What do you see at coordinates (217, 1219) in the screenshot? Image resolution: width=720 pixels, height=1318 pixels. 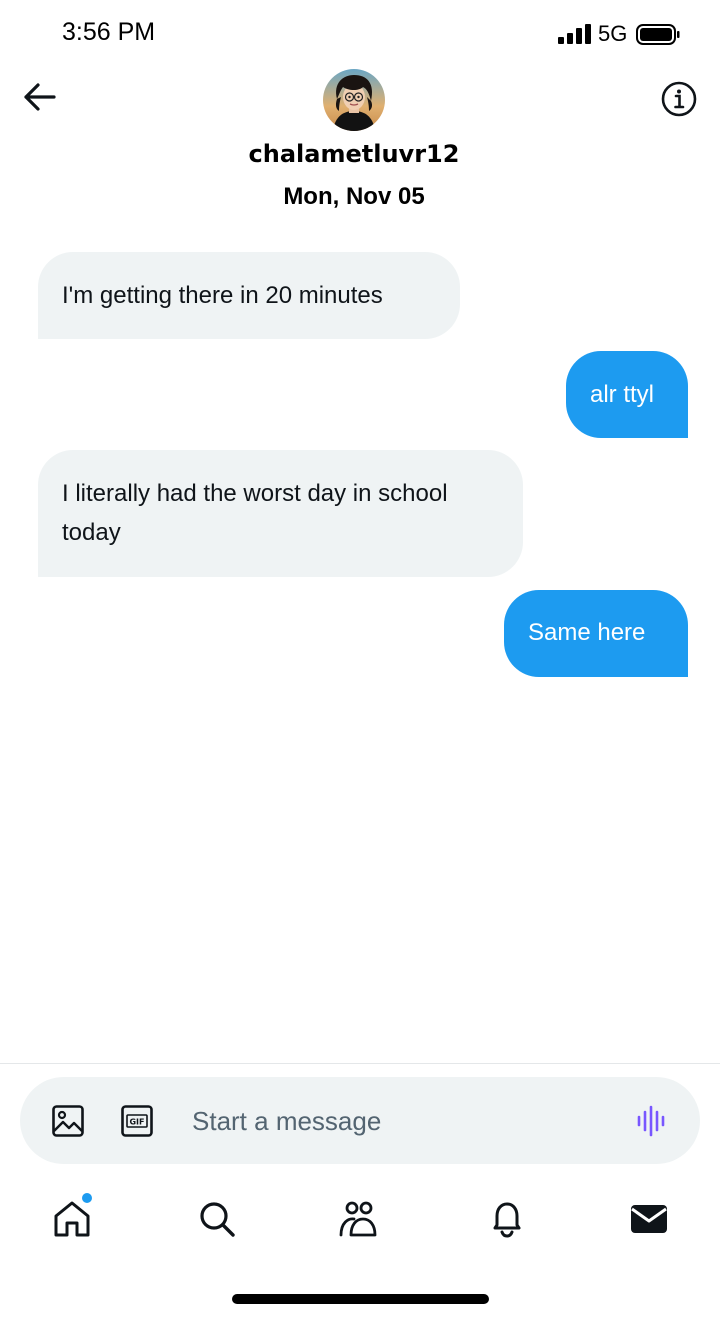 I see `search-icon` at bounding box center [217, 1219].